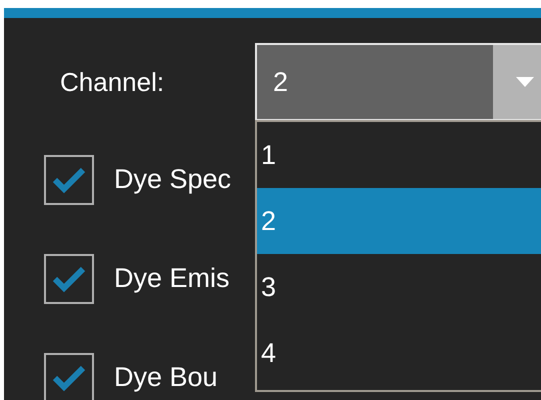 This screenshot has height=400, width=541. What do you see at coordinates (281, 82) in the screenshot?
I see `dropdown-value: 2` at bounding box center [281, 82].